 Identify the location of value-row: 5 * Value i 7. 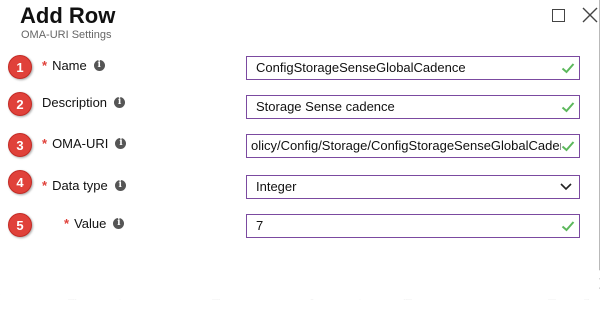
(299, 227).